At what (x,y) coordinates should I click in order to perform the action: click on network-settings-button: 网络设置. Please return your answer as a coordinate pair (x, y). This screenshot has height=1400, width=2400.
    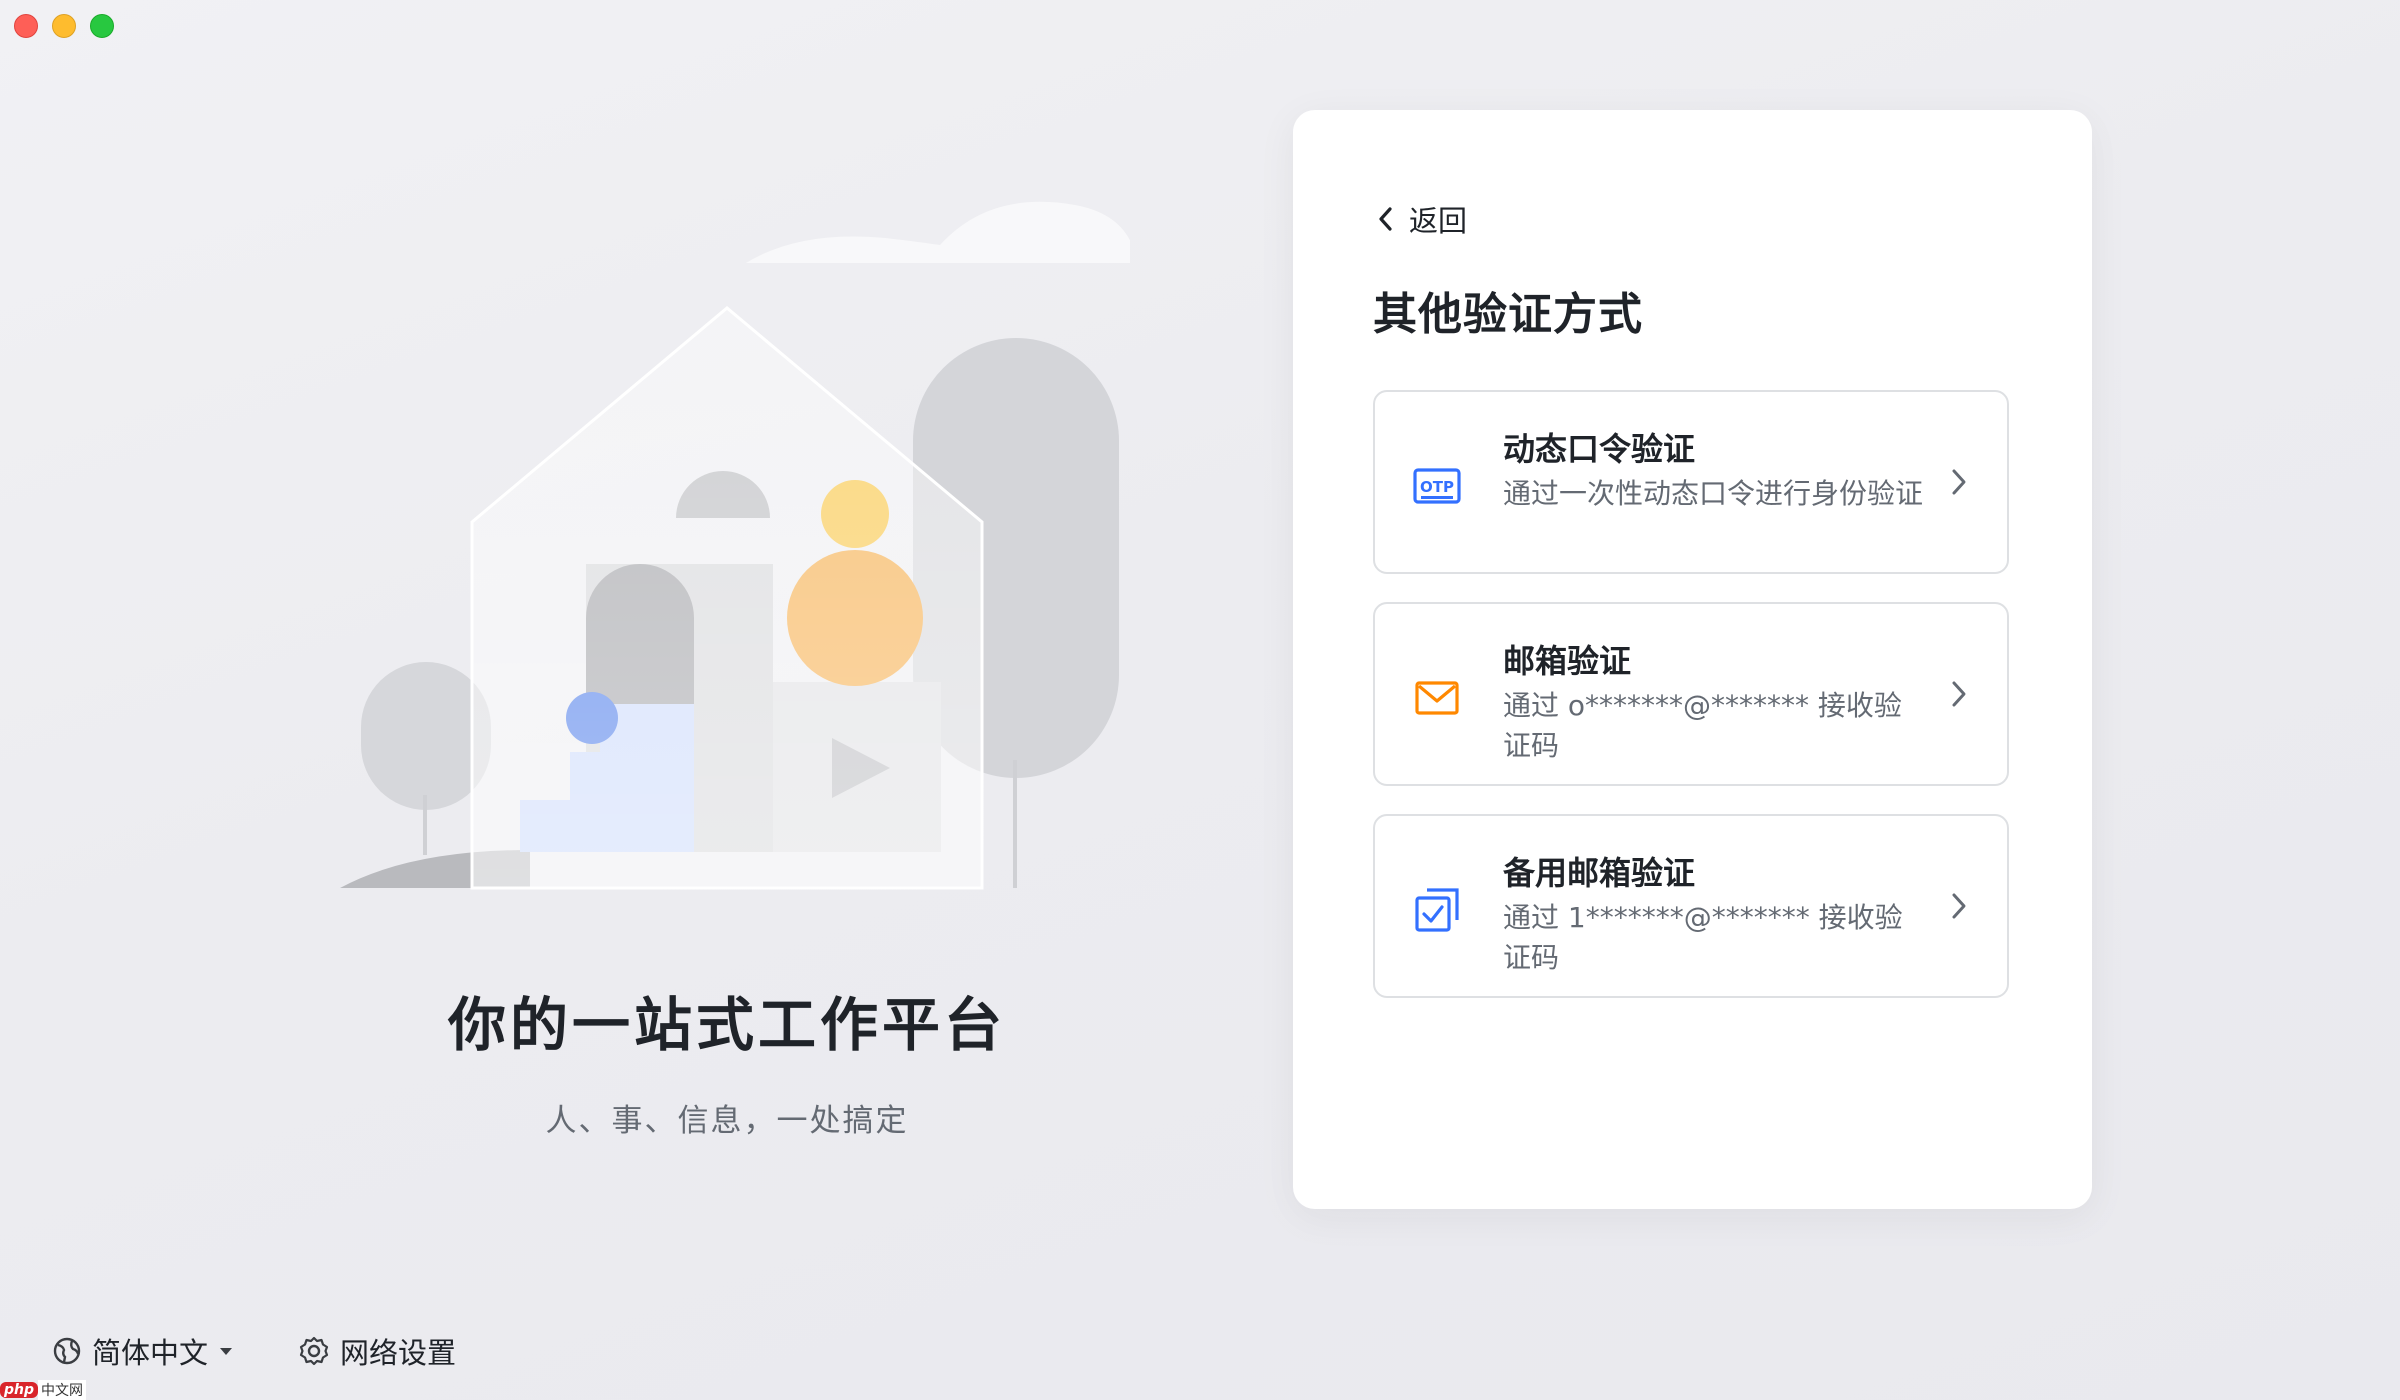
    Looking at the image, I should click on (377, 1351).